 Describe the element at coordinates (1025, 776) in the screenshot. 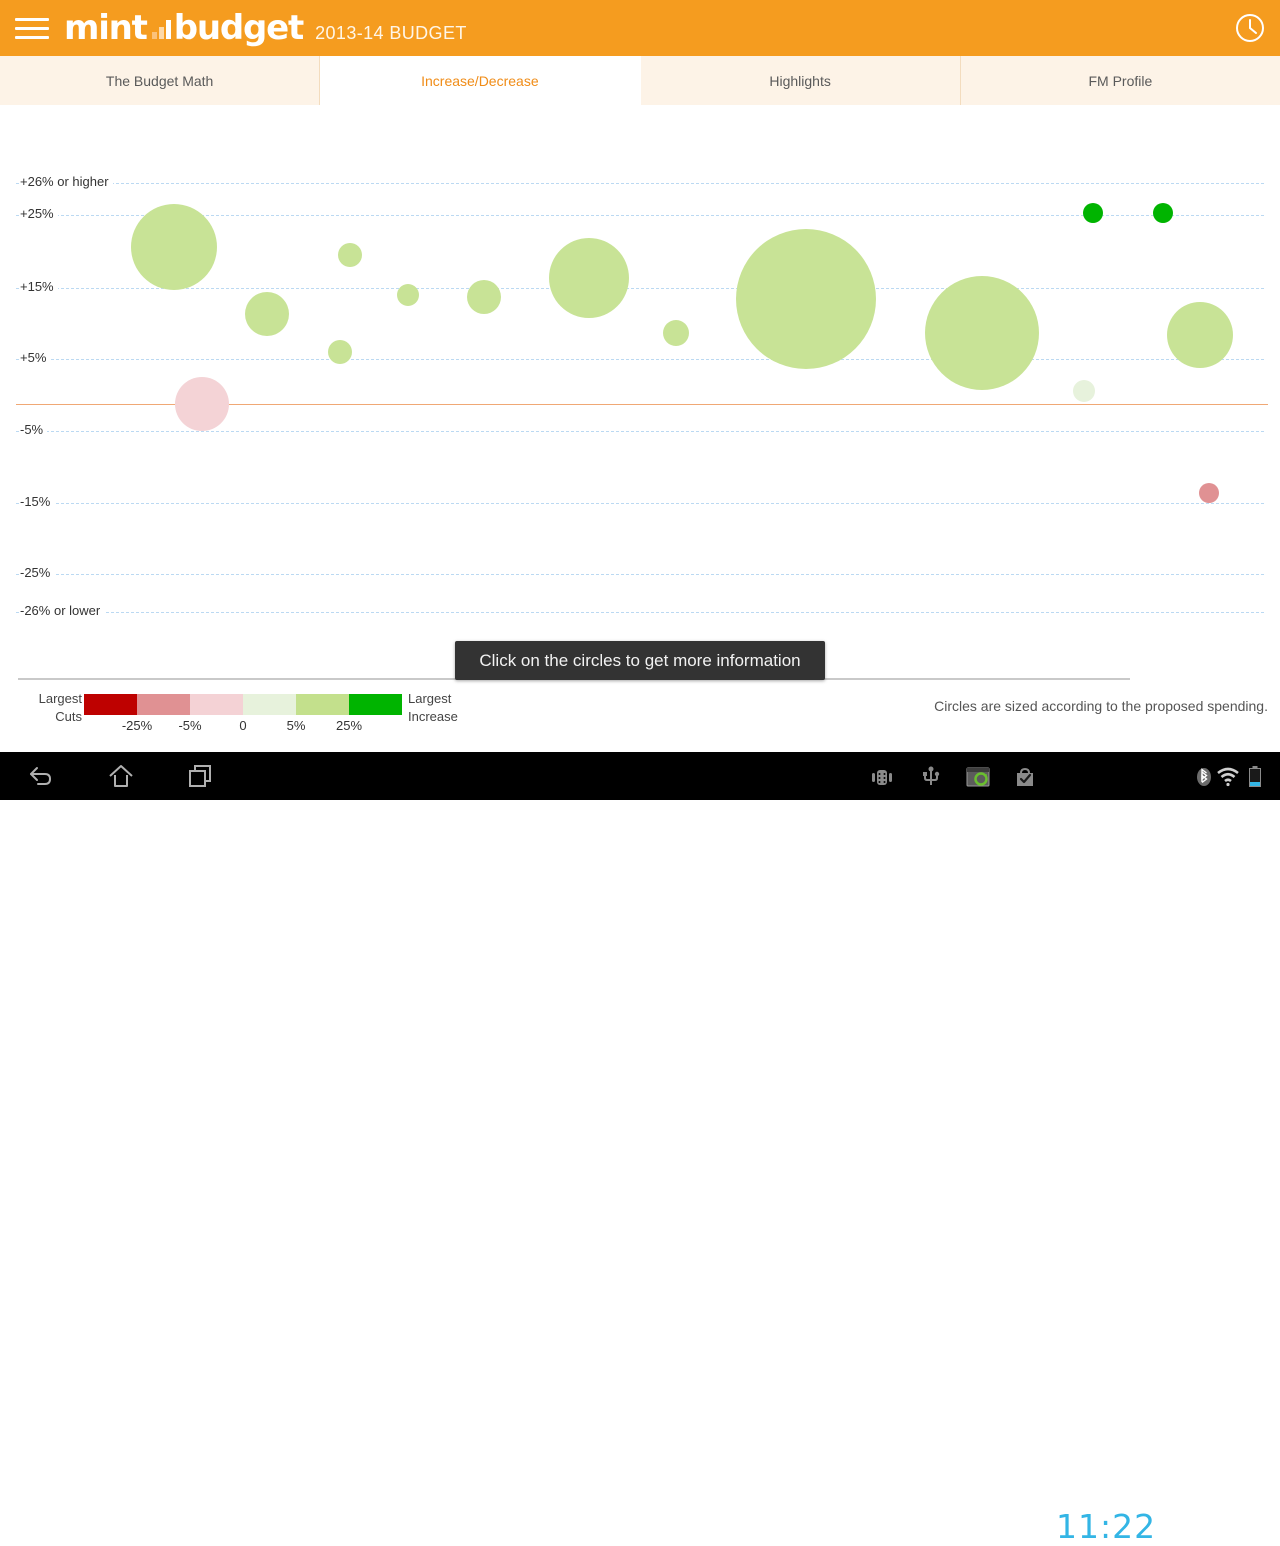

I see `checked-bag-icon` at that location.